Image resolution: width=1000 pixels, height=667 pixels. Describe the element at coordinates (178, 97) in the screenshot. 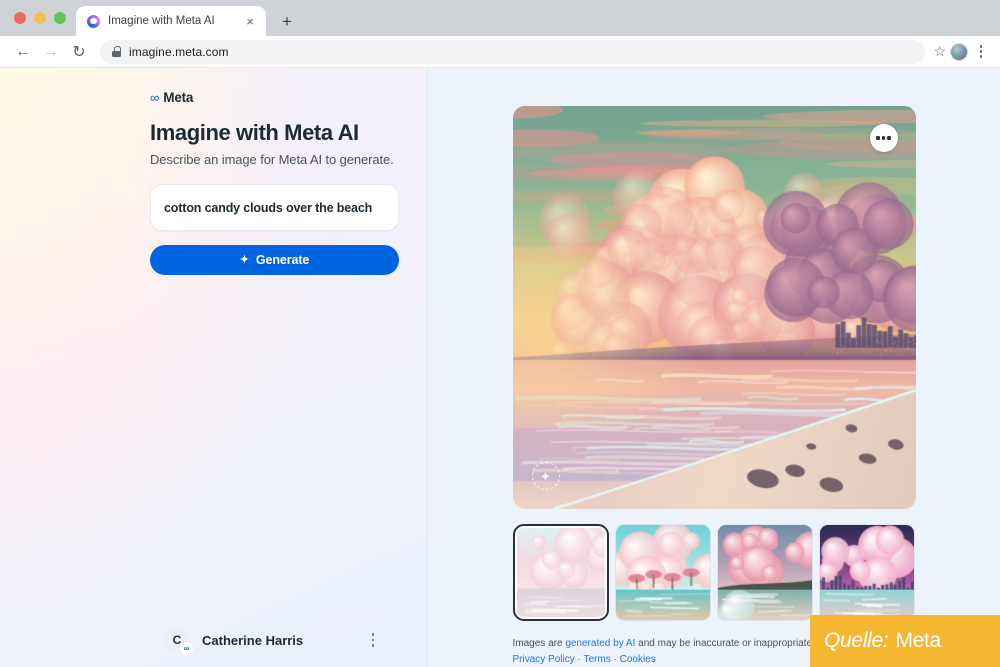

I see `meta-wordmark: Meta` at that location.